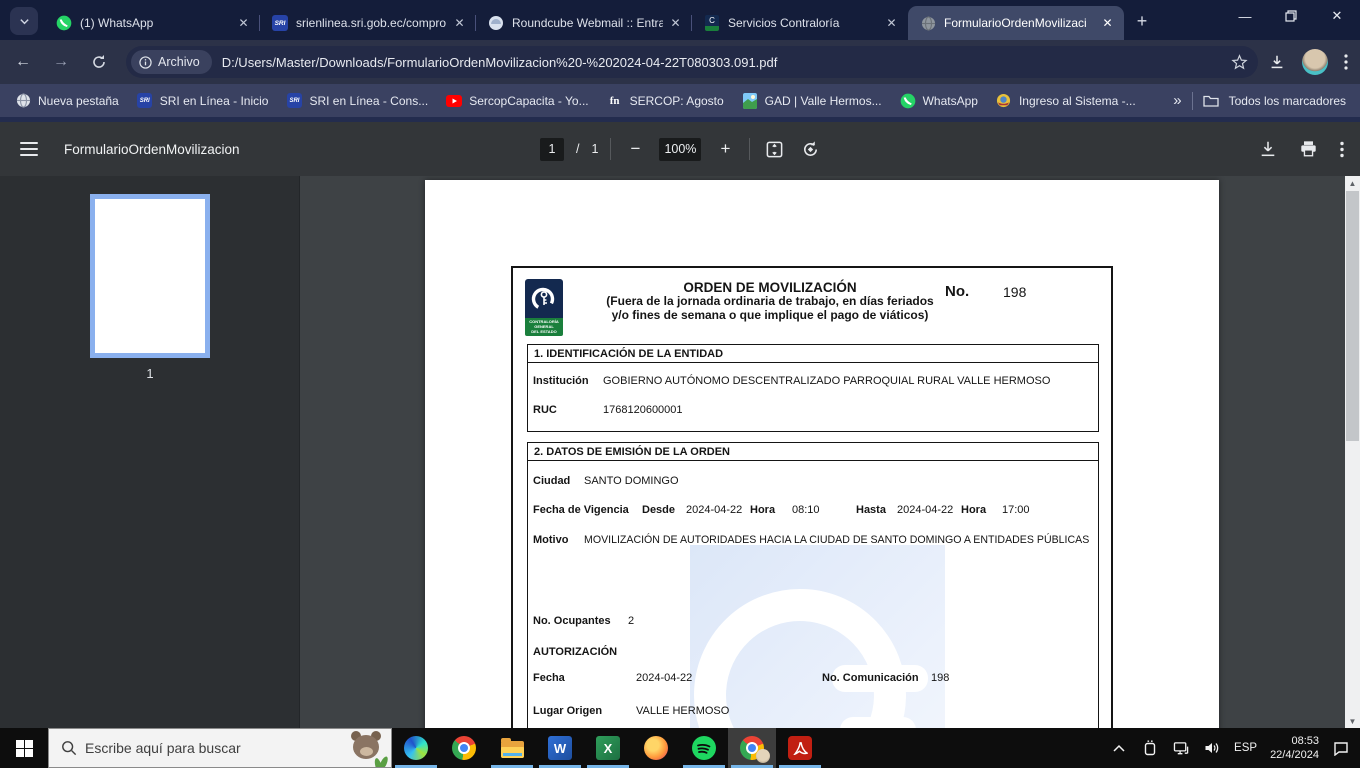  I want to click on forward-button: →, so click(61, 62).